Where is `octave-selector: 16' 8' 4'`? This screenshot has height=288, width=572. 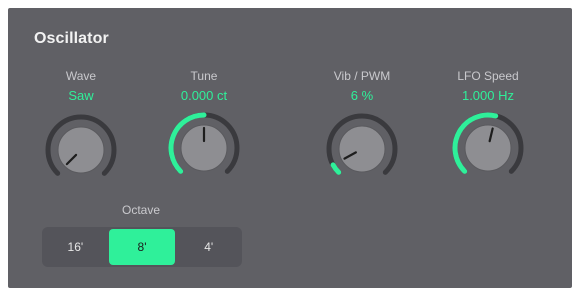
octave-selector: 16' 8' 4' is located at coordinates (142, 247).